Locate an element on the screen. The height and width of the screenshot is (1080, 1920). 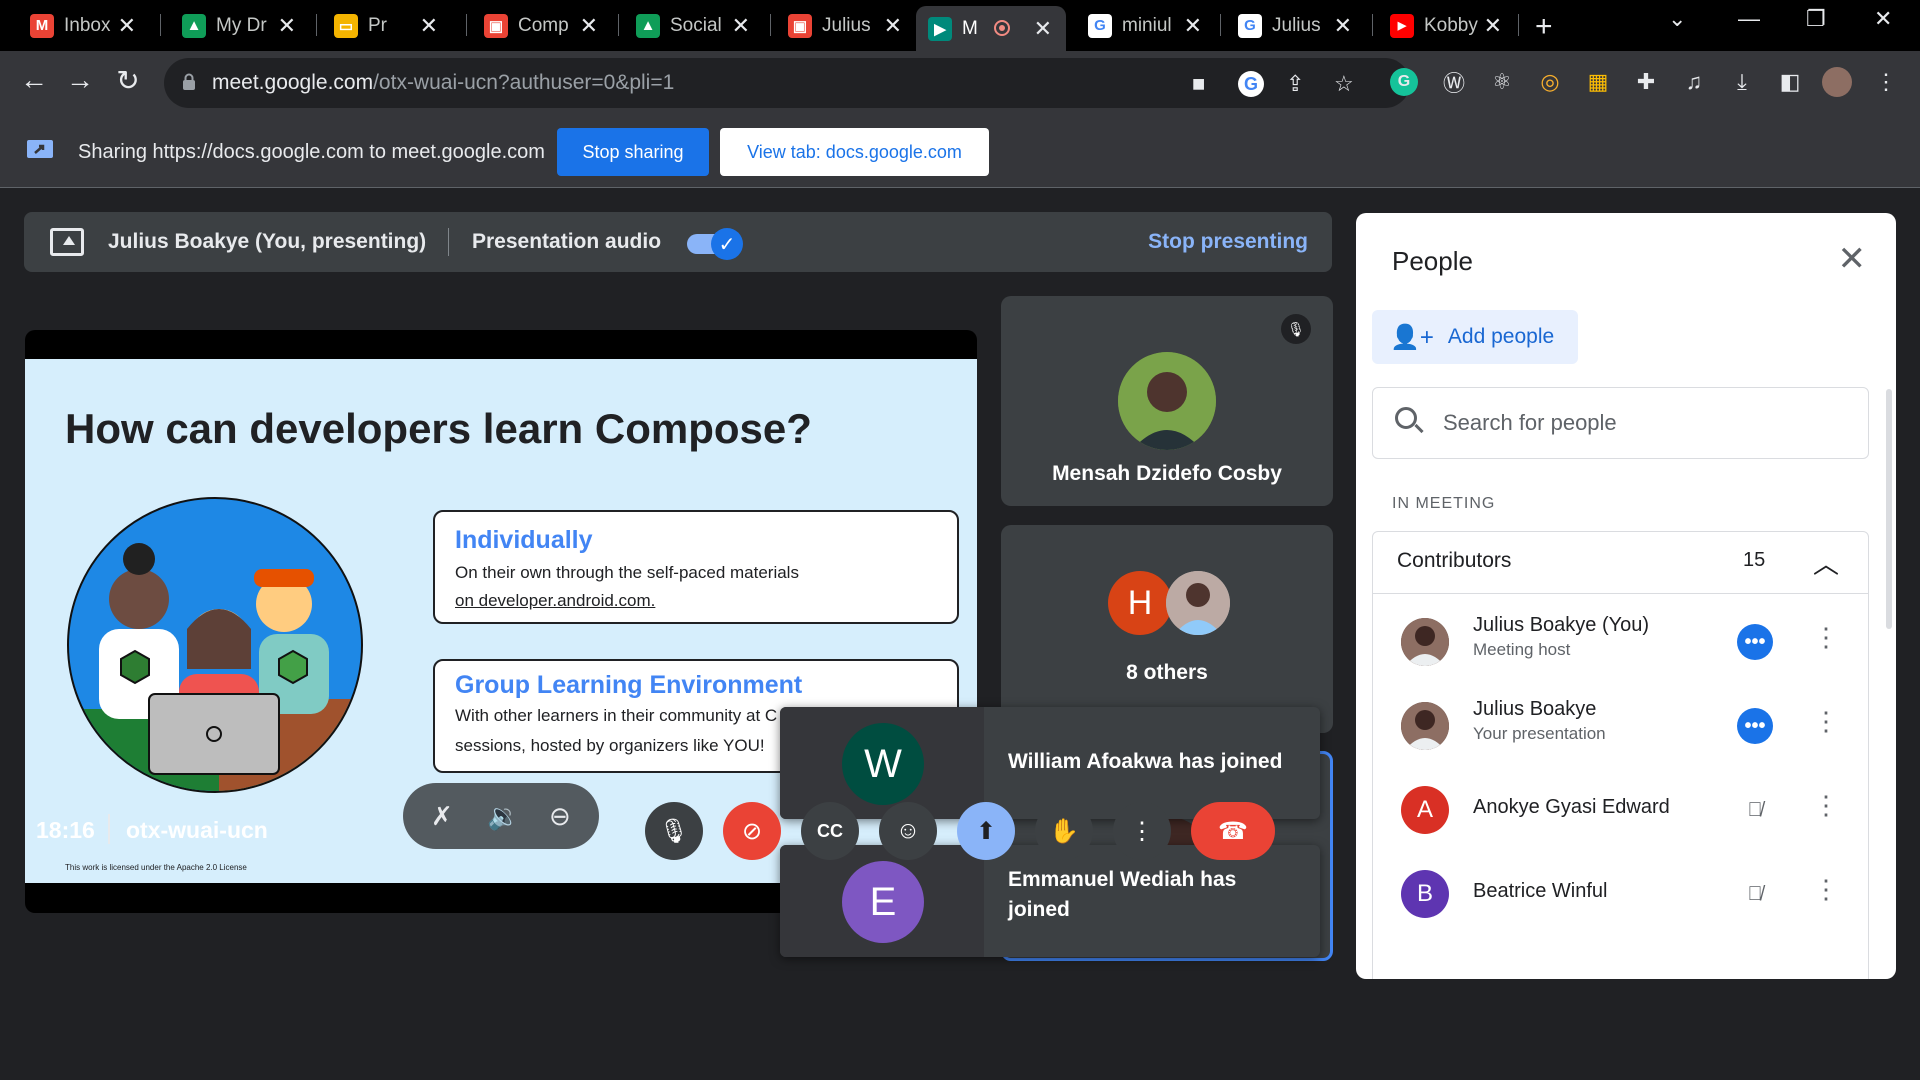
hand-icon: ✋ is located at coordinates (1064, 831).